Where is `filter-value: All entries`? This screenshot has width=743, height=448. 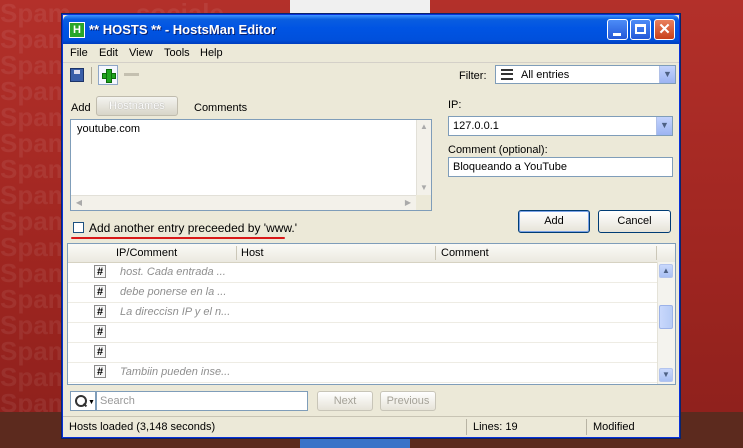
filter-value: All entries is located at coordinates (545, 75).